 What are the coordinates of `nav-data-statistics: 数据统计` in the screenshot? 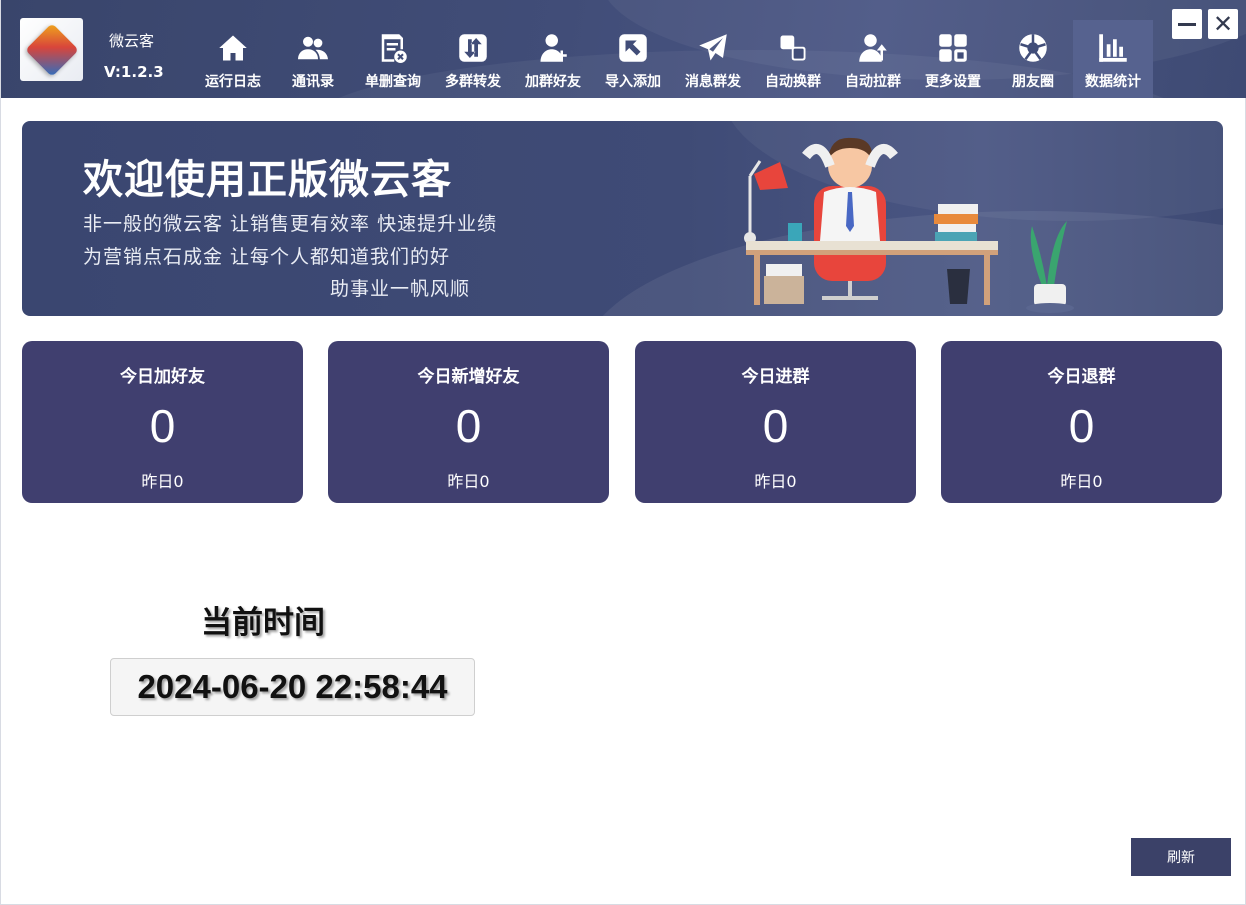 It's located at (1113, 59).